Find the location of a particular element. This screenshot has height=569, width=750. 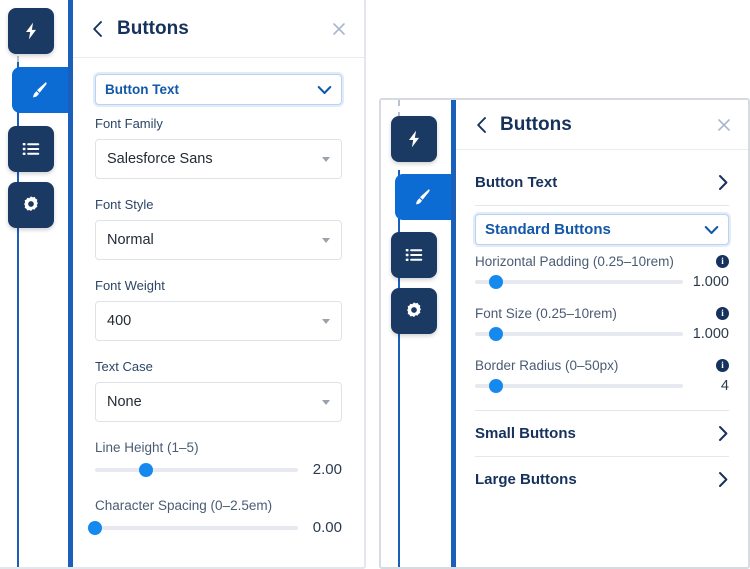

accordion-standard-buttons: Standard Buttons is located at coordinates (602, 229).